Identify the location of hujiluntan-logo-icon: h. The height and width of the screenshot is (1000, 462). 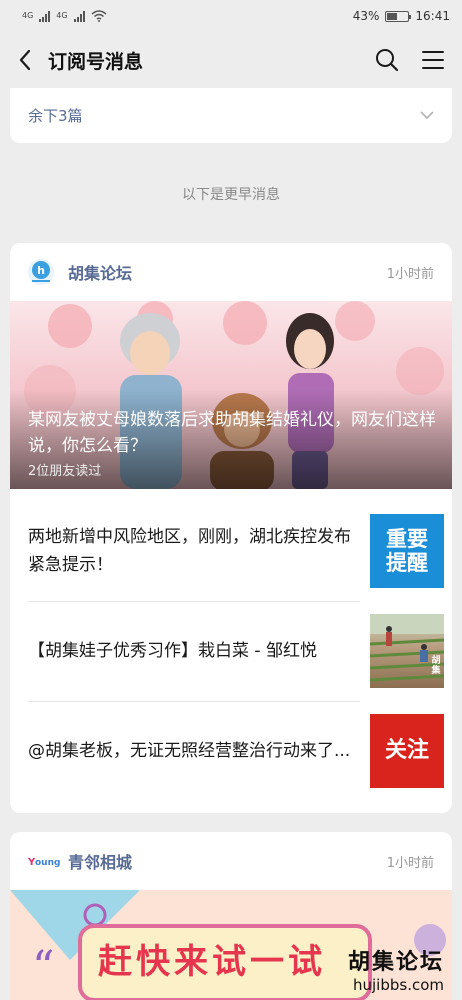
(41, 271).